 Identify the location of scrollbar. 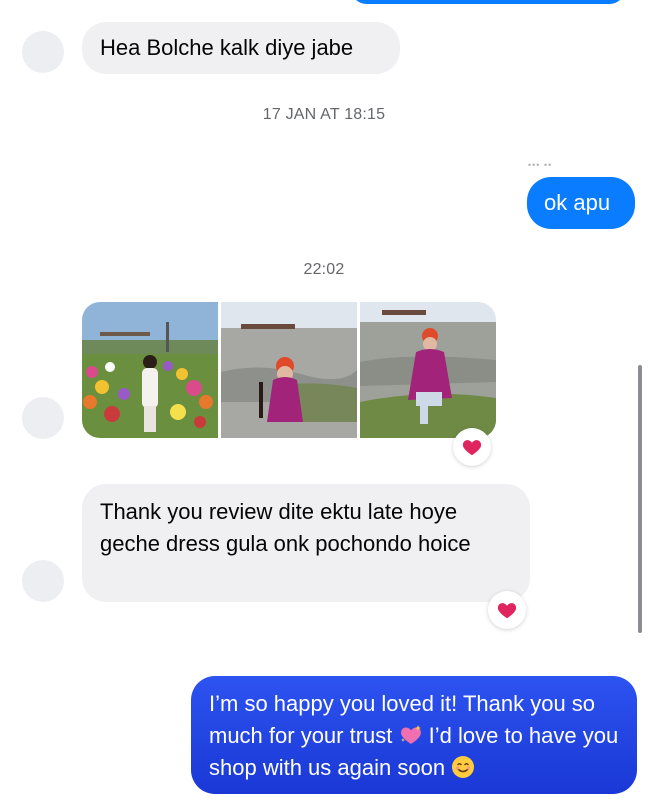
(640, 499).